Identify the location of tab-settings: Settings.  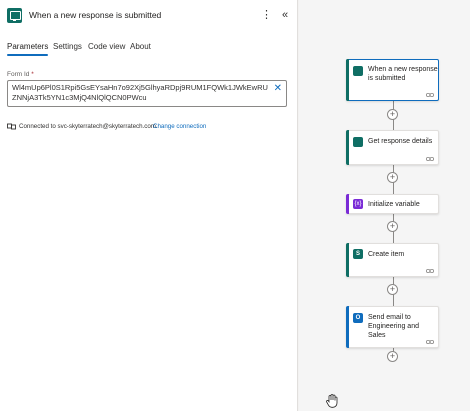
(67, 50).